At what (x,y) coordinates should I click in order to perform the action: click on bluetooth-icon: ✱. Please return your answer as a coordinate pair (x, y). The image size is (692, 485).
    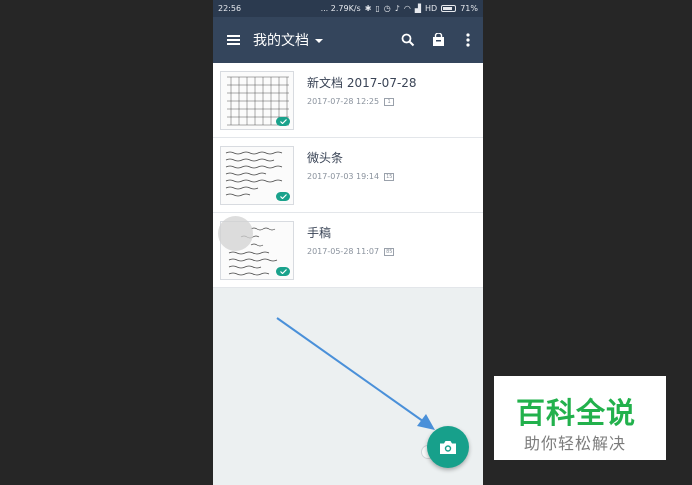
    Looking at the image, I should click on (368, 8).